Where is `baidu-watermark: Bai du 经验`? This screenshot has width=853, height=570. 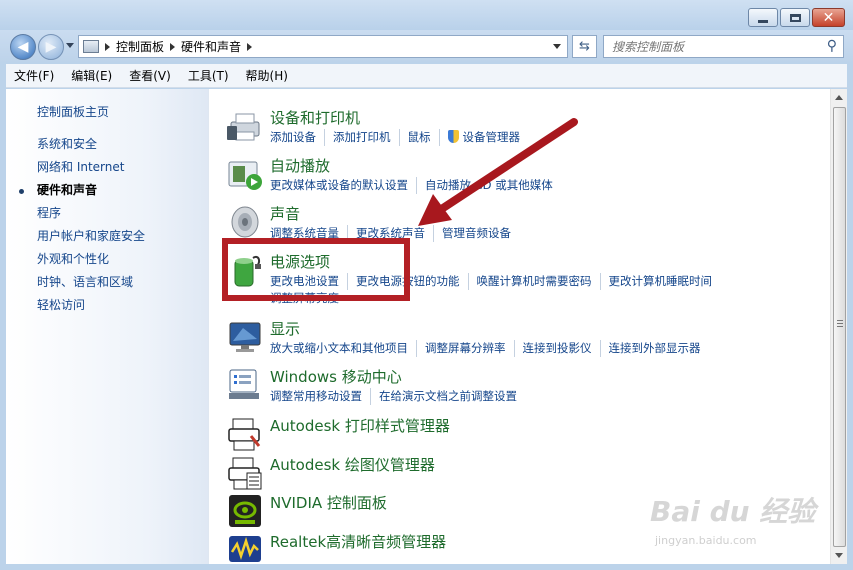
baidu-watermark: Bai du 经验 is located at coordinates (733, 511).